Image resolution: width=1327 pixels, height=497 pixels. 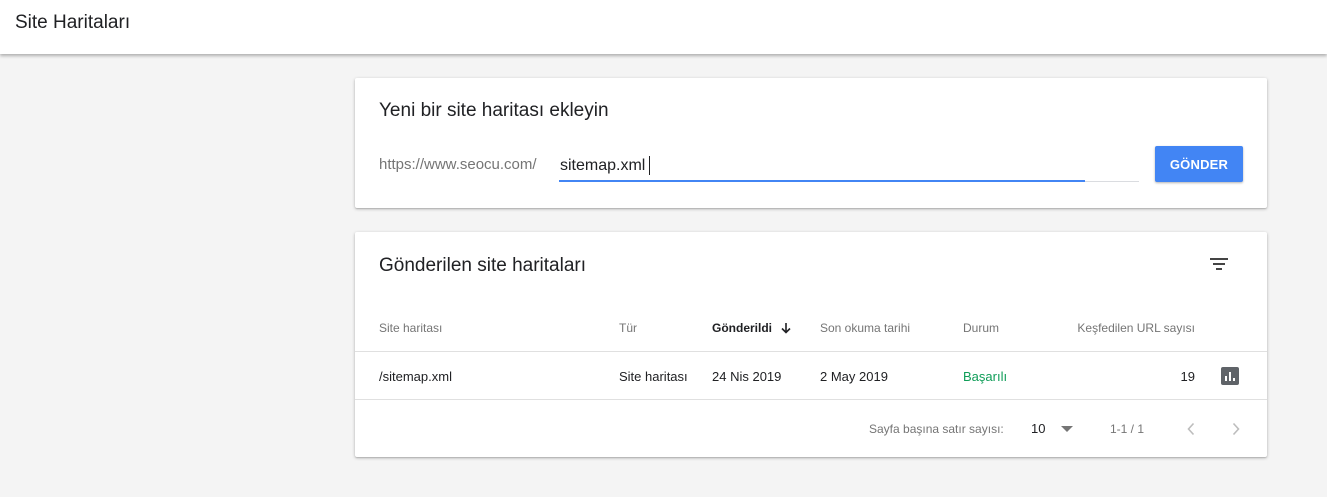 I want to click on caret-down-icon, so click(x=1067, y=429).